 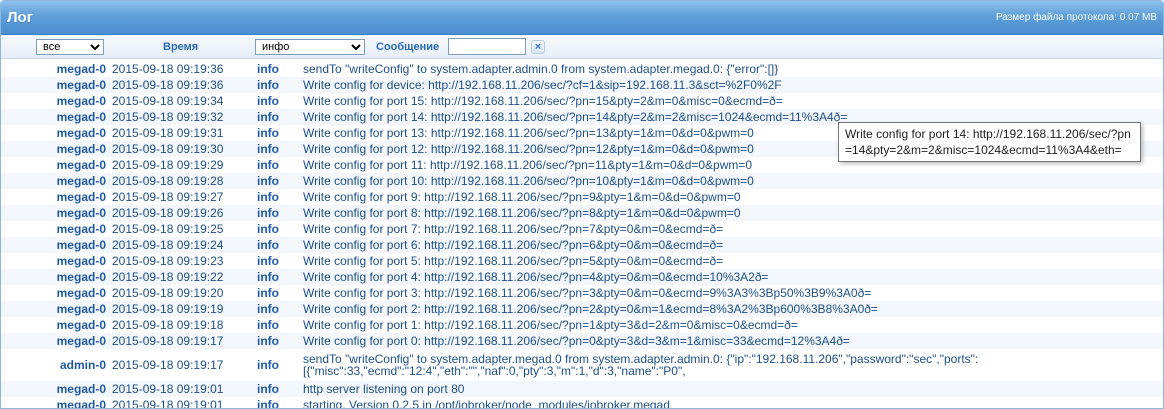 What do you see at coordinates (168, 197) in the screenshot?
I see `log-time: 2015-09-18 09:19:27` at bounding box center [168, 197].